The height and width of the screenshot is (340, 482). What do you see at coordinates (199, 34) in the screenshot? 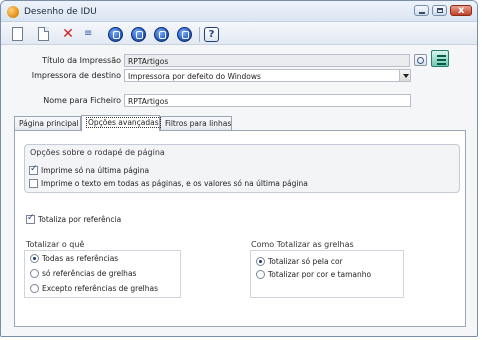
I see `toolbar-separator` at bounding box center [199, 34].